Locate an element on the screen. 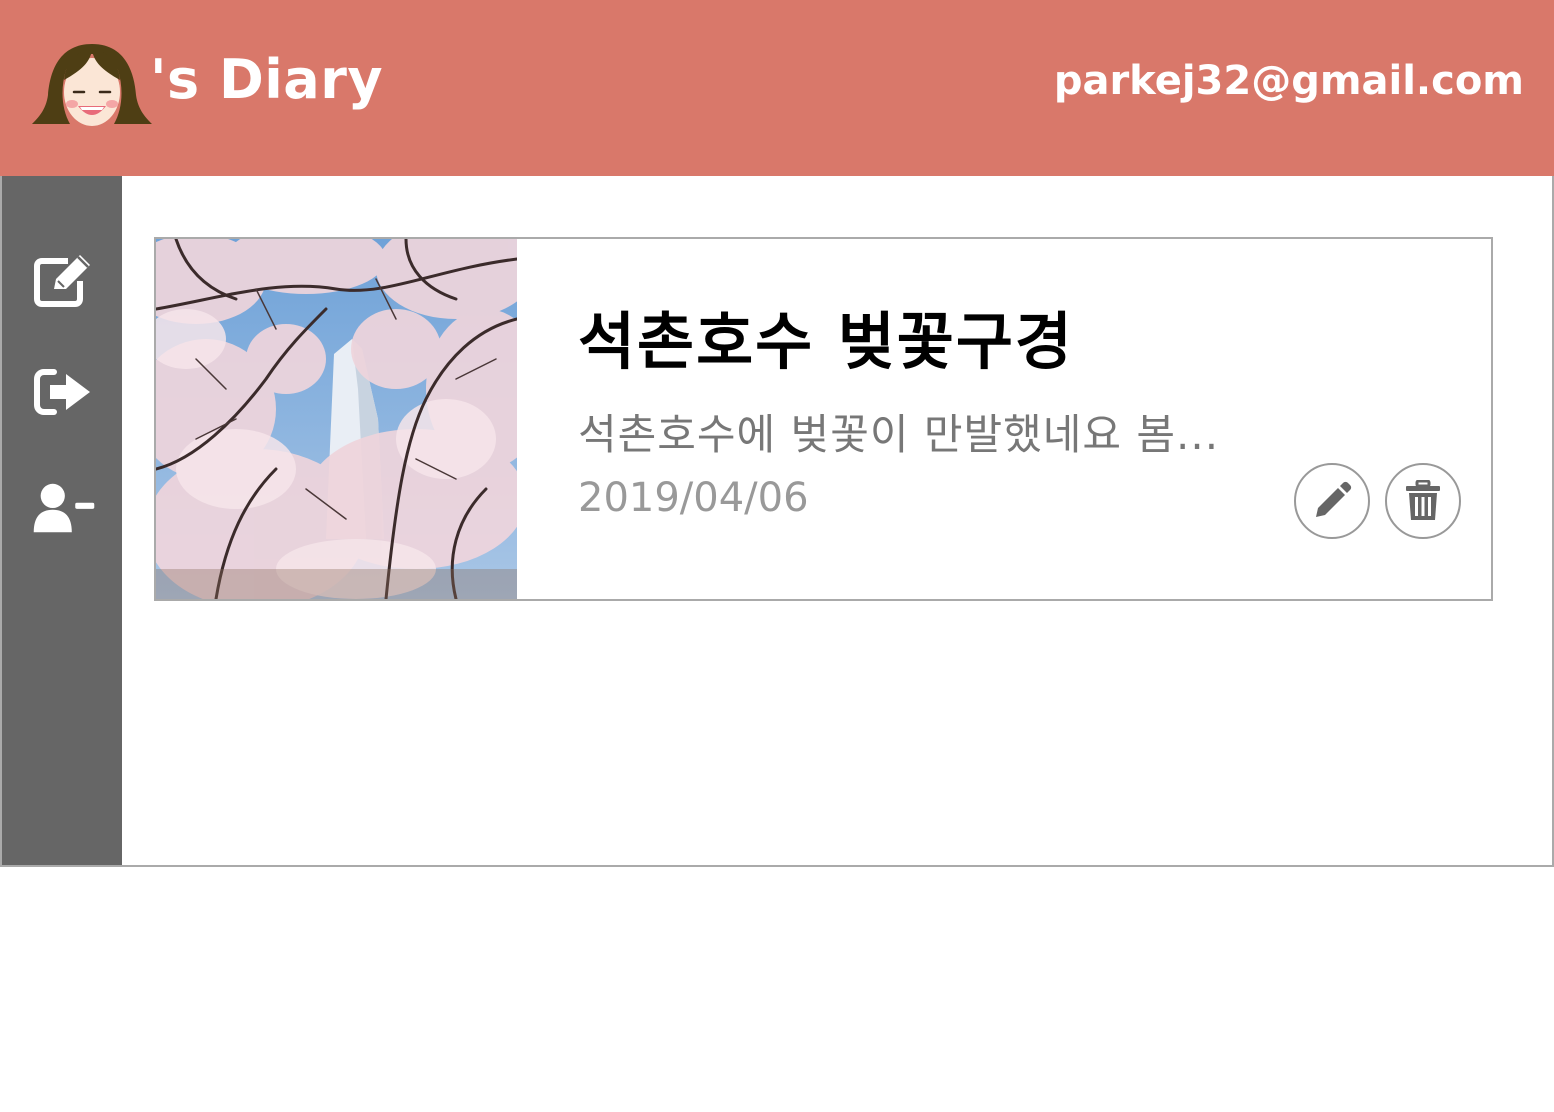  remove-user-button is located at coordinates (64, 508).